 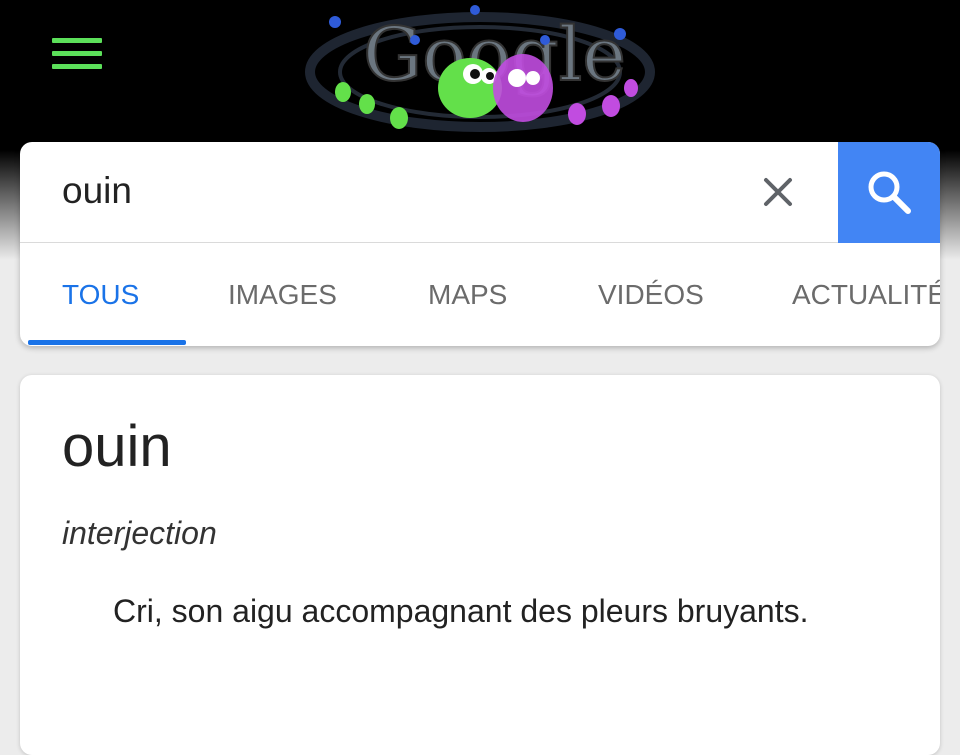 I want to click on hamburger-menu-icon, so click(x=77, y=55).